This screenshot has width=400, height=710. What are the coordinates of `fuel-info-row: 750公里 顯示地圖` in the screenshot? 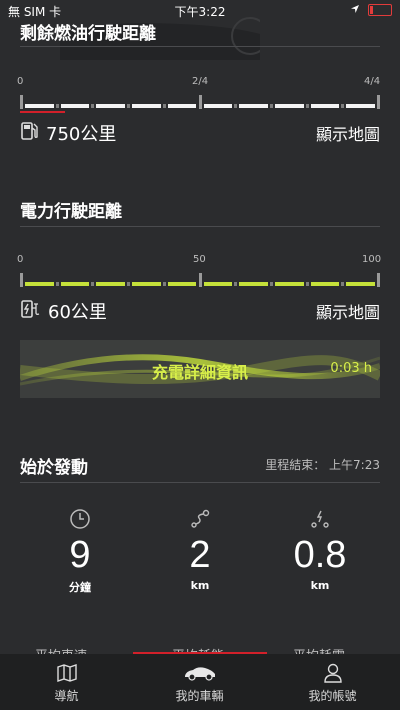 It's located at (200, 133).